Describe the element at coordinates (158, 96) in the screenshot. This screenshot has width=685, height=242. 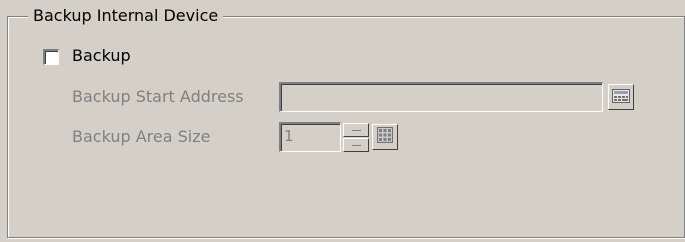
I see `backup-start-address-label: Backup Start Address` at that location.